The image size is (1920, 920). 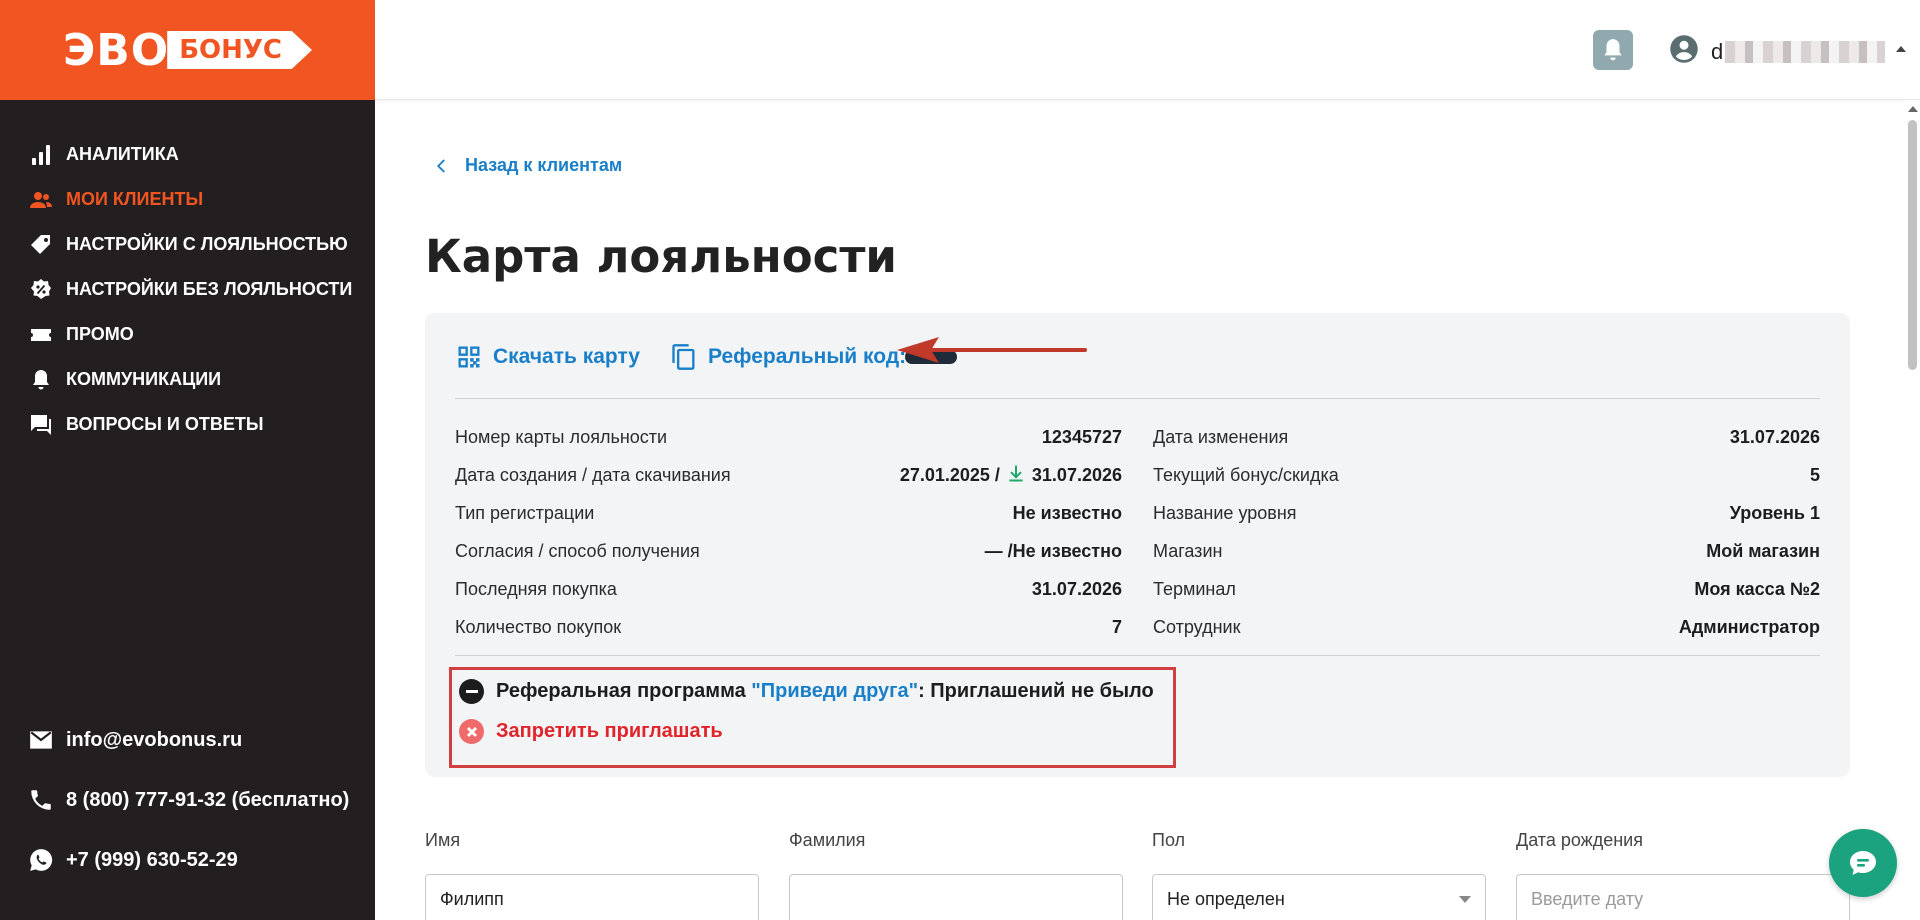 I want to click on info-row: Дата изменения 31.07.2026, so click(x=1486, y=437).